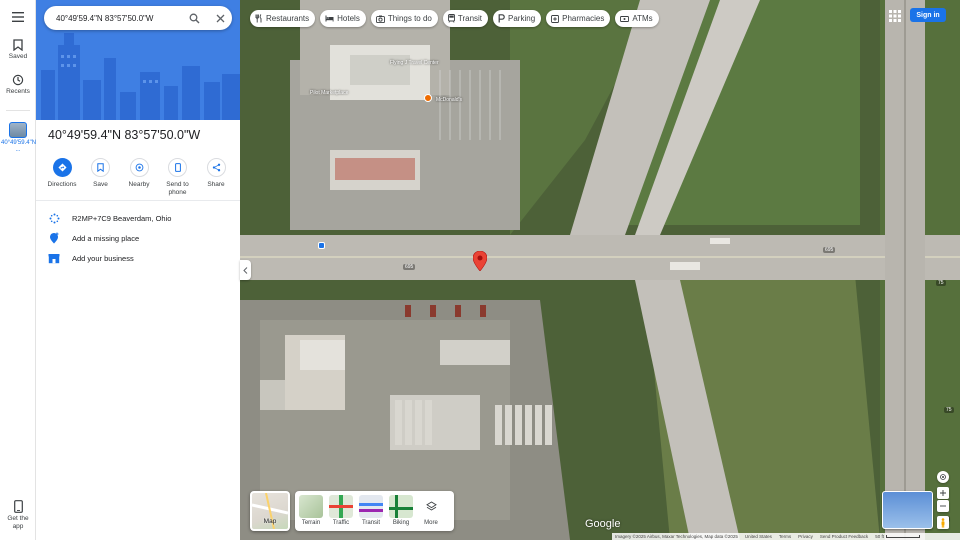  I want to click on plus-code-row: R2MP+7C9 Beaverdam, Ohio, so click(138, 218).